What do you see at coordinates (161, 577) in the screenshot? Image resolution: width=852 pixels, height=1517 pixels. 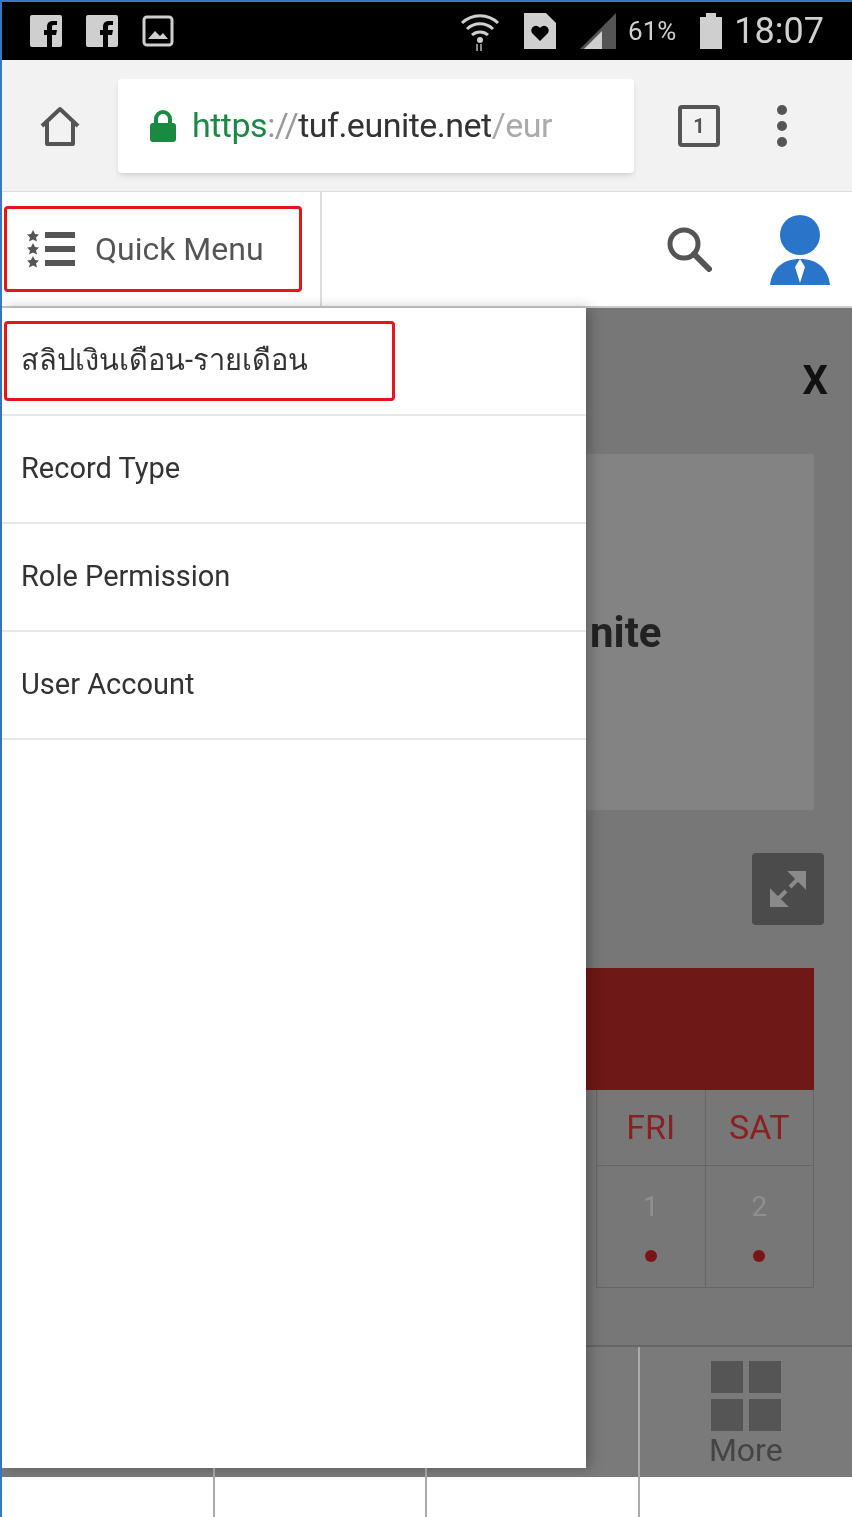 I see `menu-item: Role Permission` at bounding box center [161, 577].